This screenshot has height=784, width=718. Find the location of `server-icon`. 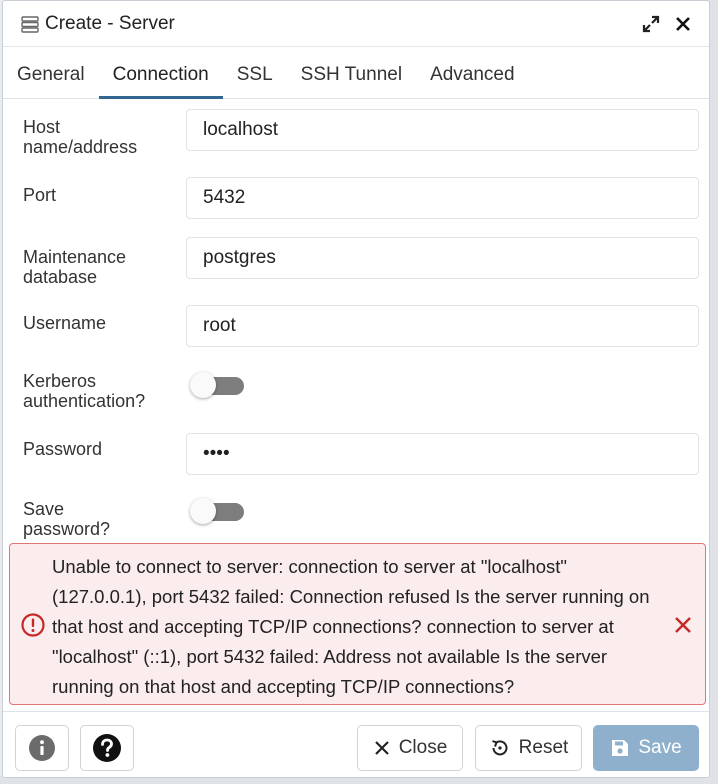

server-icon is located at coordinates (30, 24).